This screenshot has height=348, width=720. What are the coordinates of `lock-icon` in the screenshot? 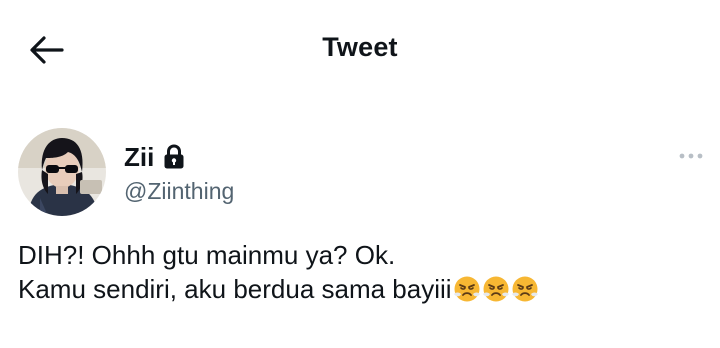 It's located at (174, 157).